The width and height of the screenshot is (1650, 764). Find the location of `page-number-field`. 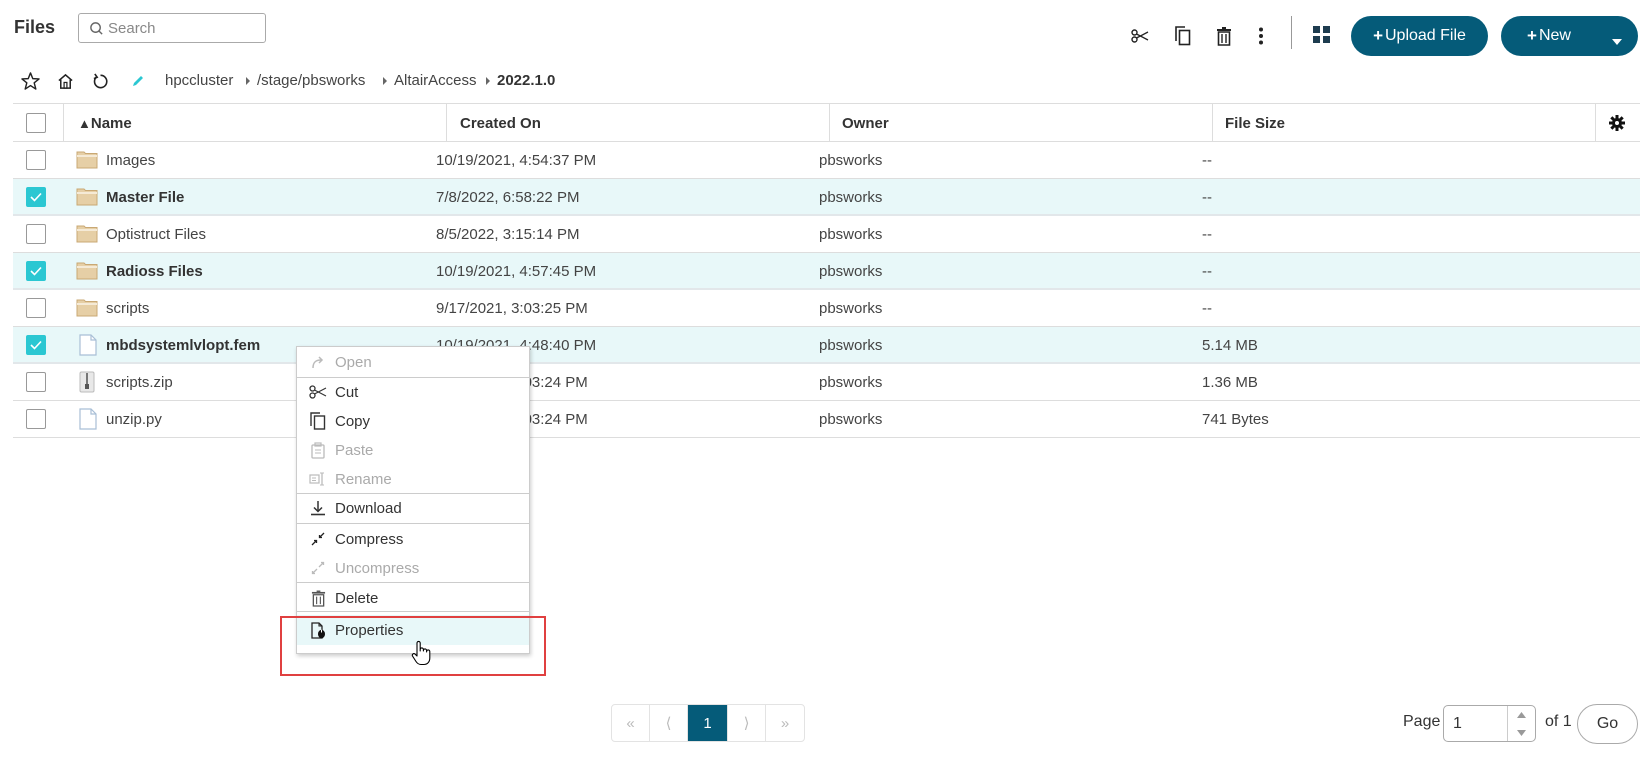

page-number-field is located at coordinates (1489, 723).